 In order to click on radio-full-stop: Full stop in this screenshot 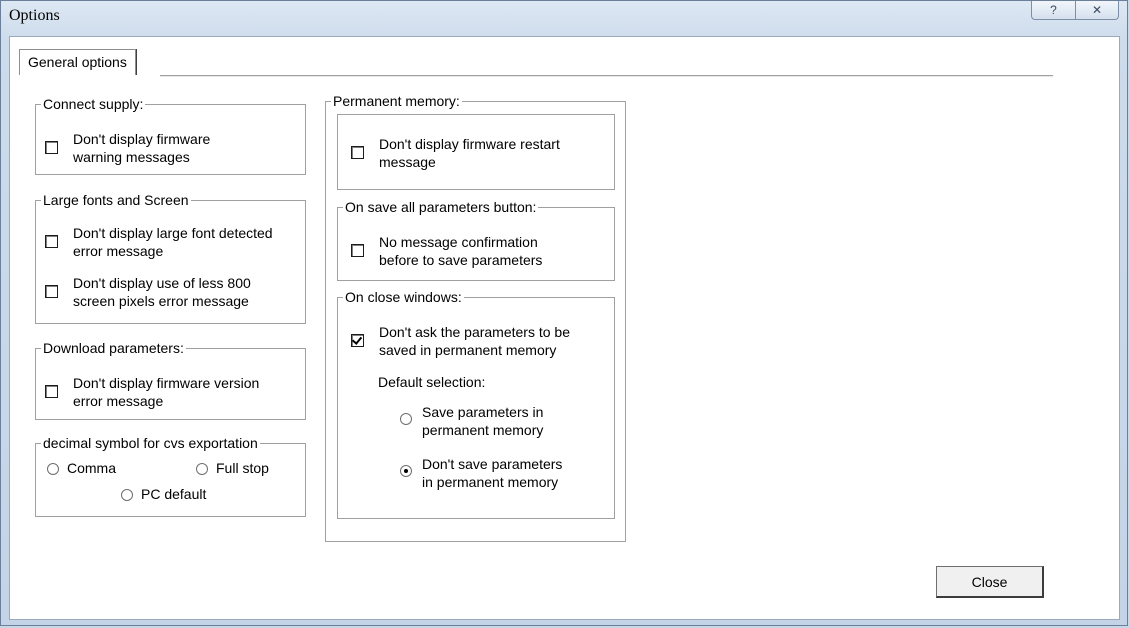, I will do `click(232, 468)`.